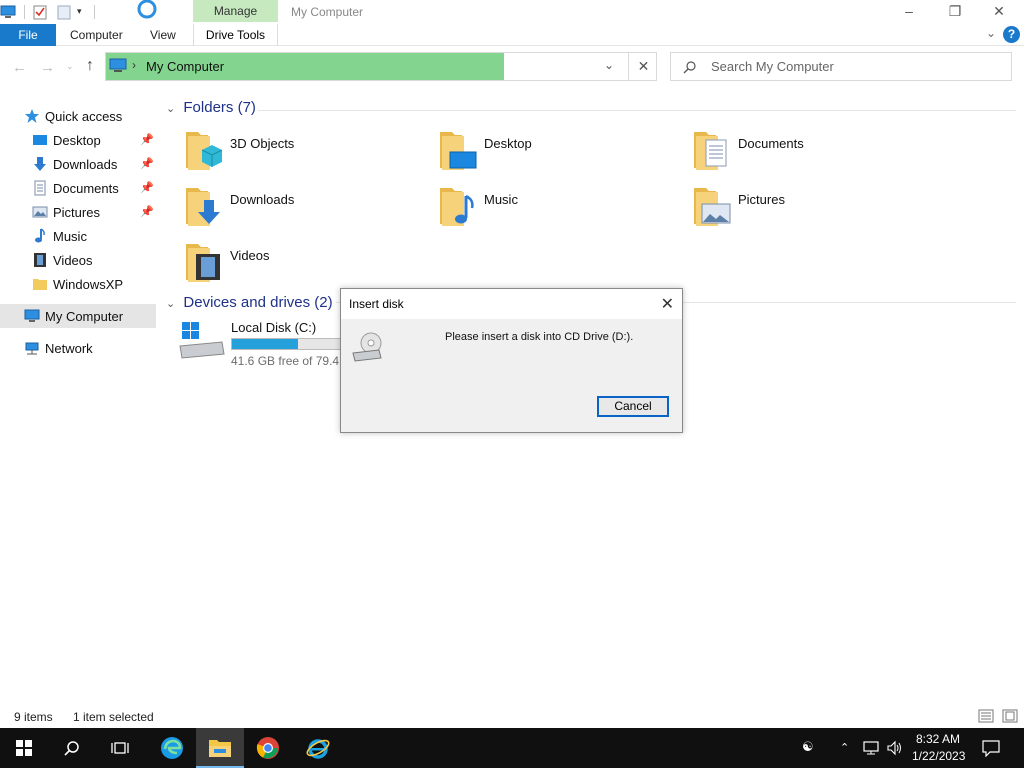 Image resolution: width=1024 pixels, height=768 pixels. What do you see at coordinates (84, 316) in the screenshot?
I see `sidebar-item-label: My Computer` at bounding box center [84, 316].